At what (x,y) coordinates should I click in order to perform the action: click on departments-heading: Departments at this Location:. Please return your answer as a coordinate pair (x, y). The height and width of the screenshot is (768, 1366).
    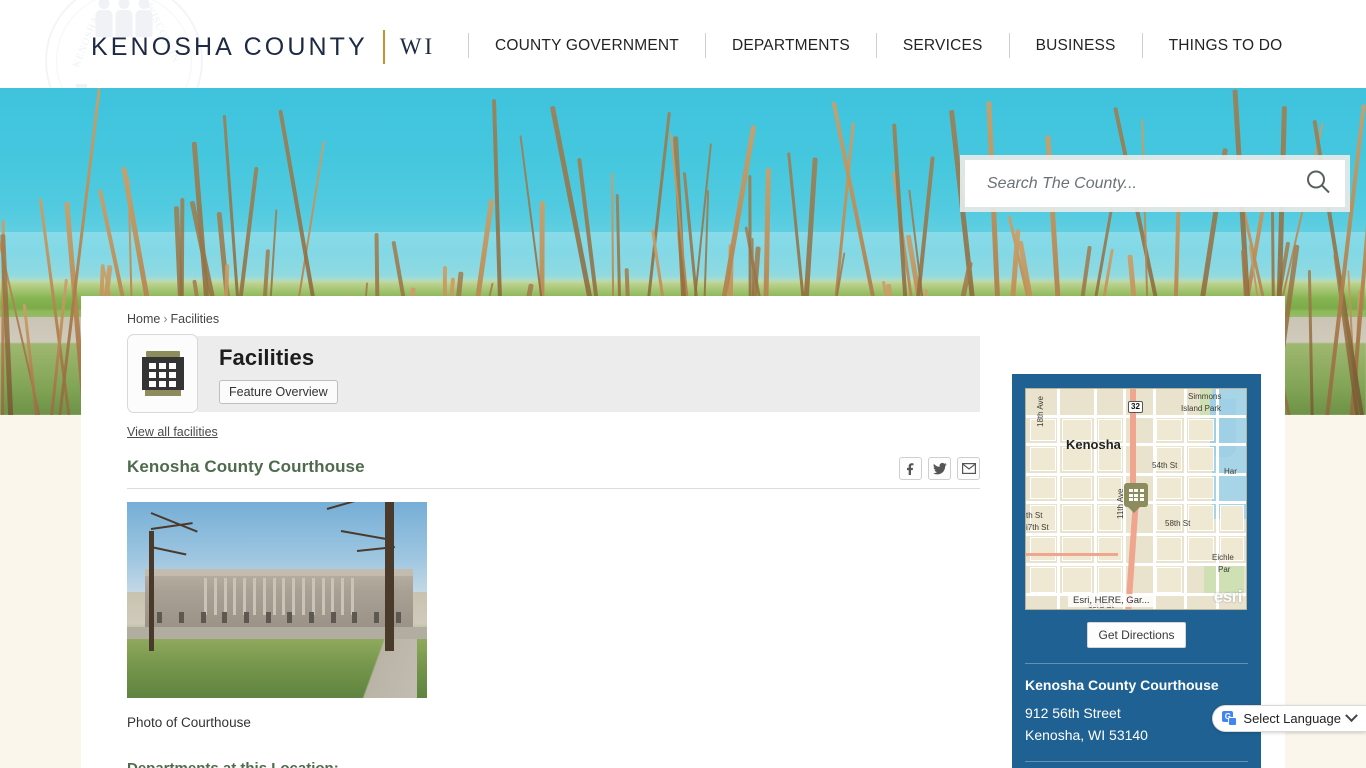
    Looking at the image, I should click on (553, 764).